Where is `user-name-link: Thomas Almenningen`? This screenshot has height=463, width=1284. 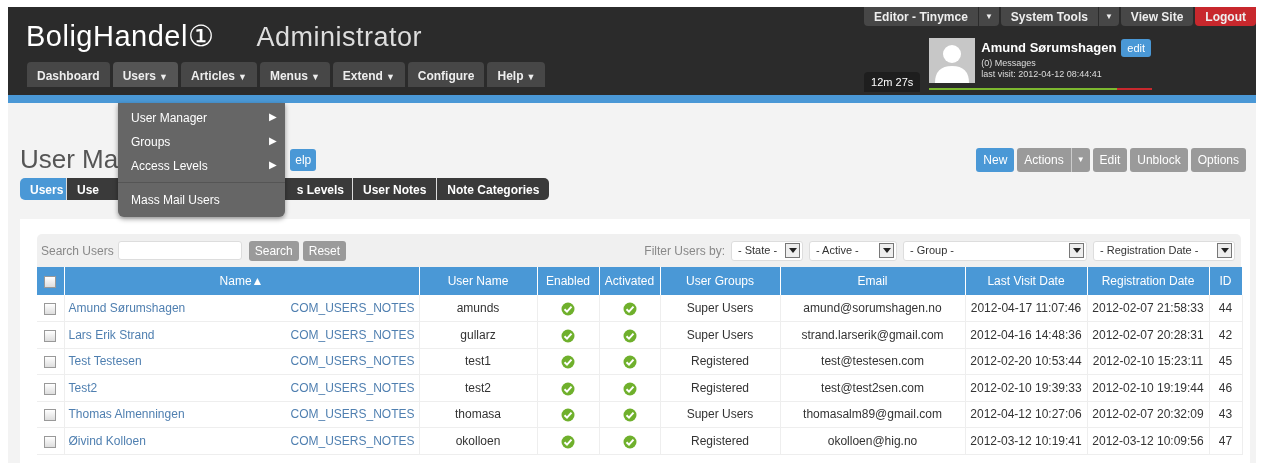
user-name-link: Thomas Almenningen is located at coordinates (126, 414).